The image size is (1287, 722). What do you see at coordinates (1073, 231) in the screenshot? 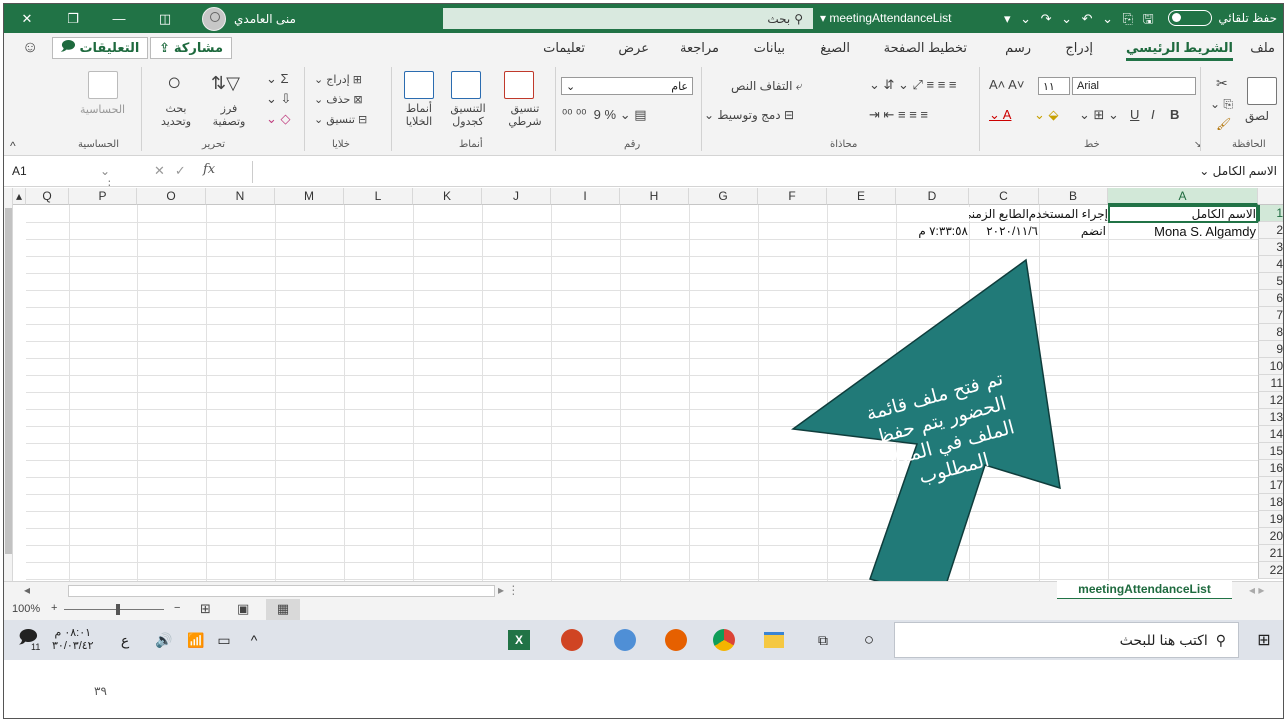
I see `cell-B2: انضم` at bounding box center [1073, 231].